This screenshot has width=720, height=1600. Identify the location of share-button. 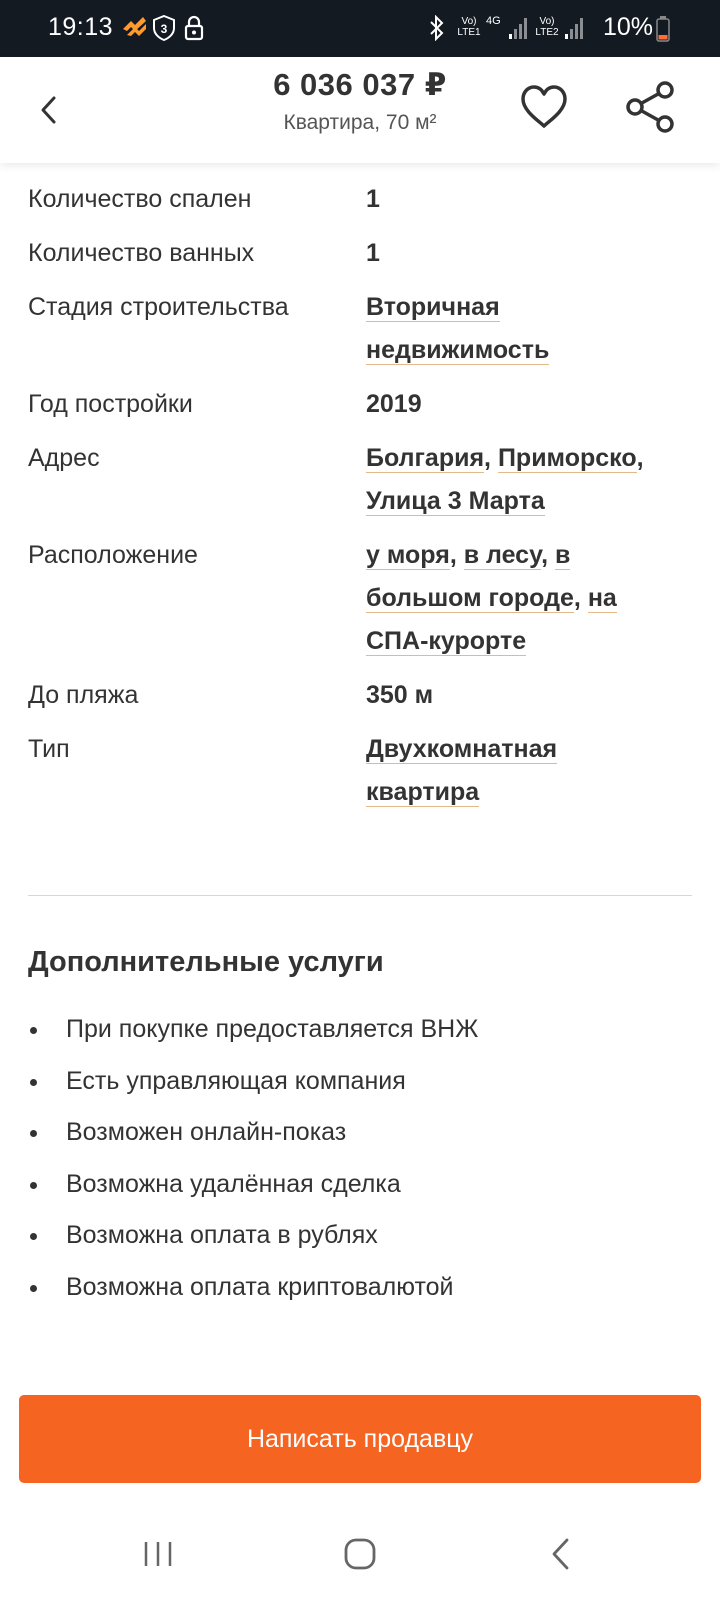
(650, 107).